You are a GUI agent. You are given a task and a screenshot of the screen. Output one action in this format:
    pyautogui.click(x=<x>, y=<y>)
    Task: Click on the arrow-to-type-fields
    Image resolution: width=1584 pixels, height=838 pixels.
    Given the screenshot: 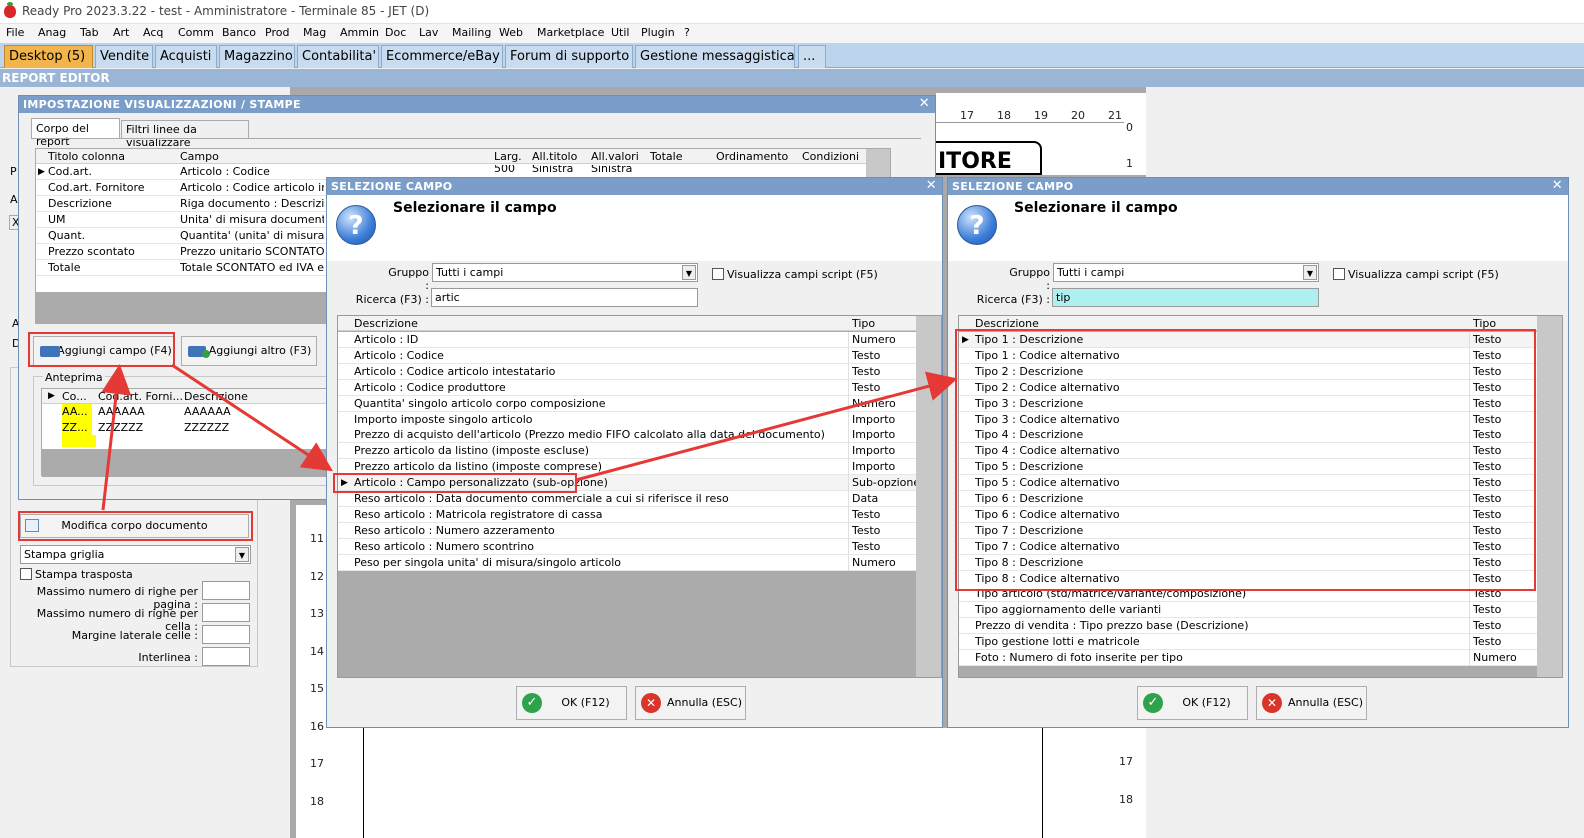 What is the action you would take?
    pyautogui.click(x=766, y=426)
    